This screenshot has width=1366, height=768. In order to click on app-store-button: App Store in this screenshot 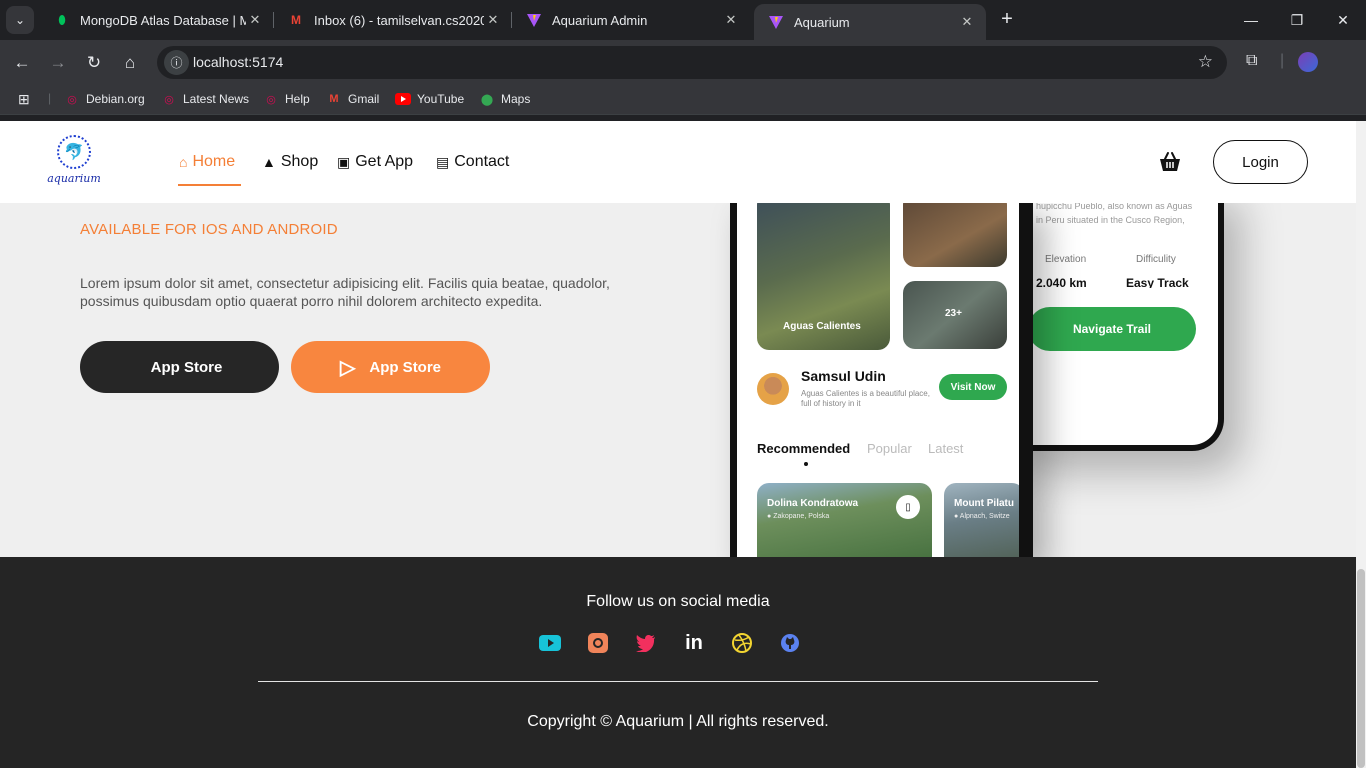, I will do `click(179, 367)`.